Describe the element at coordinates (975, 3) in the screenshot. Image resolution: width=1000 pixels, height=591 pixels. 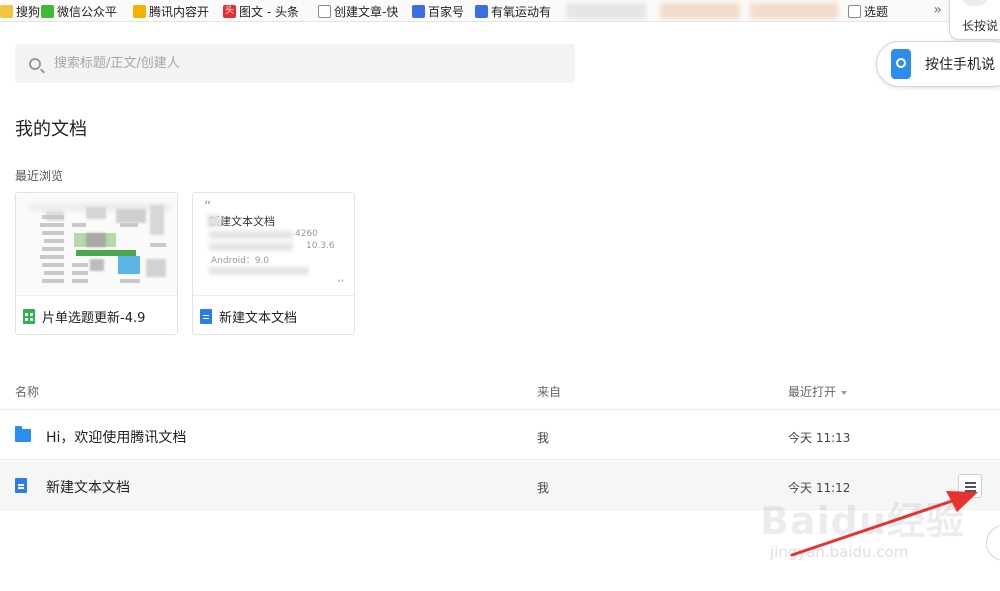
I see `widget-knob` at that location.